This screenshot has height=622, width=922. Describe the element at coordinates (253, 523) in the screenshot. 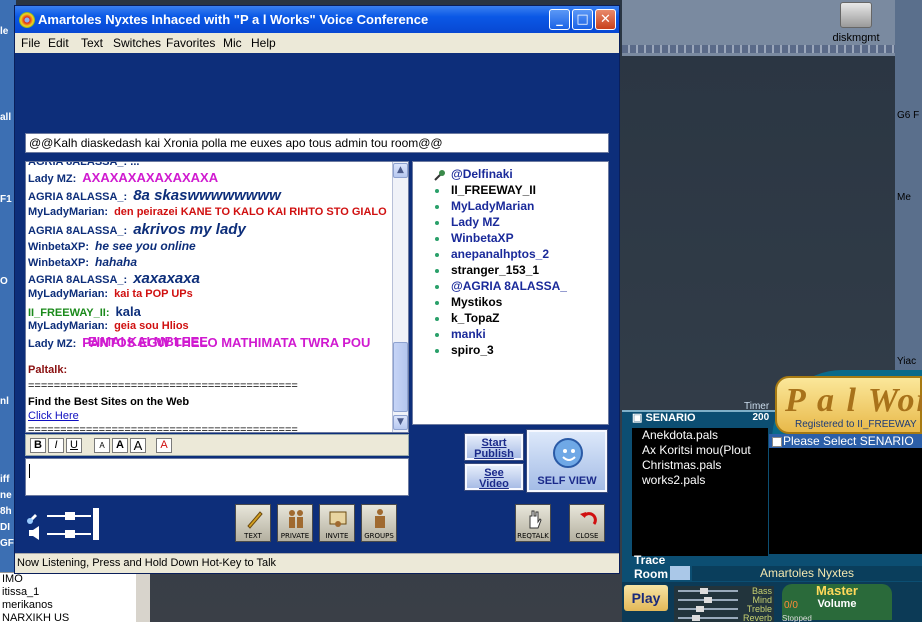

I see `text-button: TEXT` at that location.